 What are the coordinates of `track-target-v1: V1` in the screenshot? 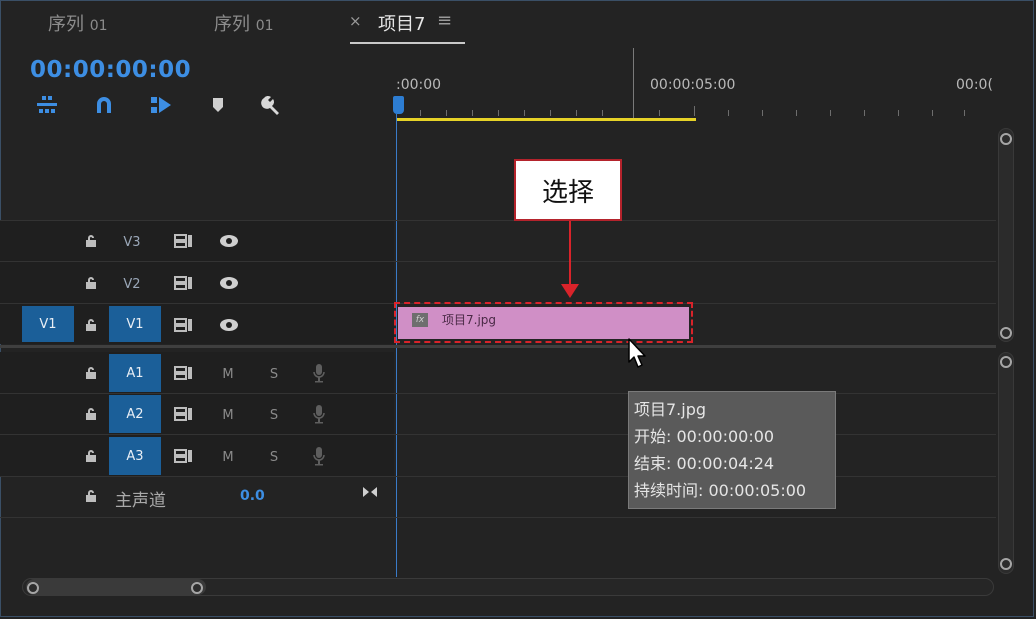 It's located at (135, 324).